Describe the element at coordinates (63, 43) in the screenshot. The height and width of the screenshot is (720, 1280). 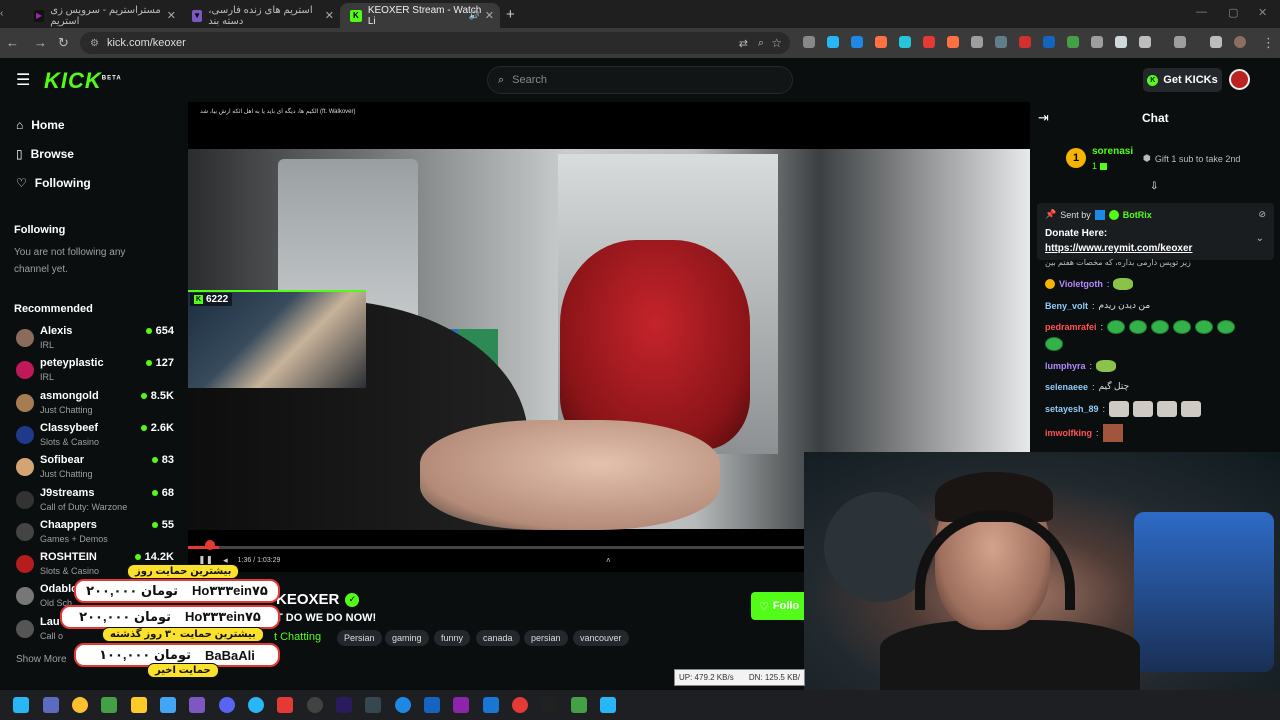
I see `reload-icon: ↻` at that location.